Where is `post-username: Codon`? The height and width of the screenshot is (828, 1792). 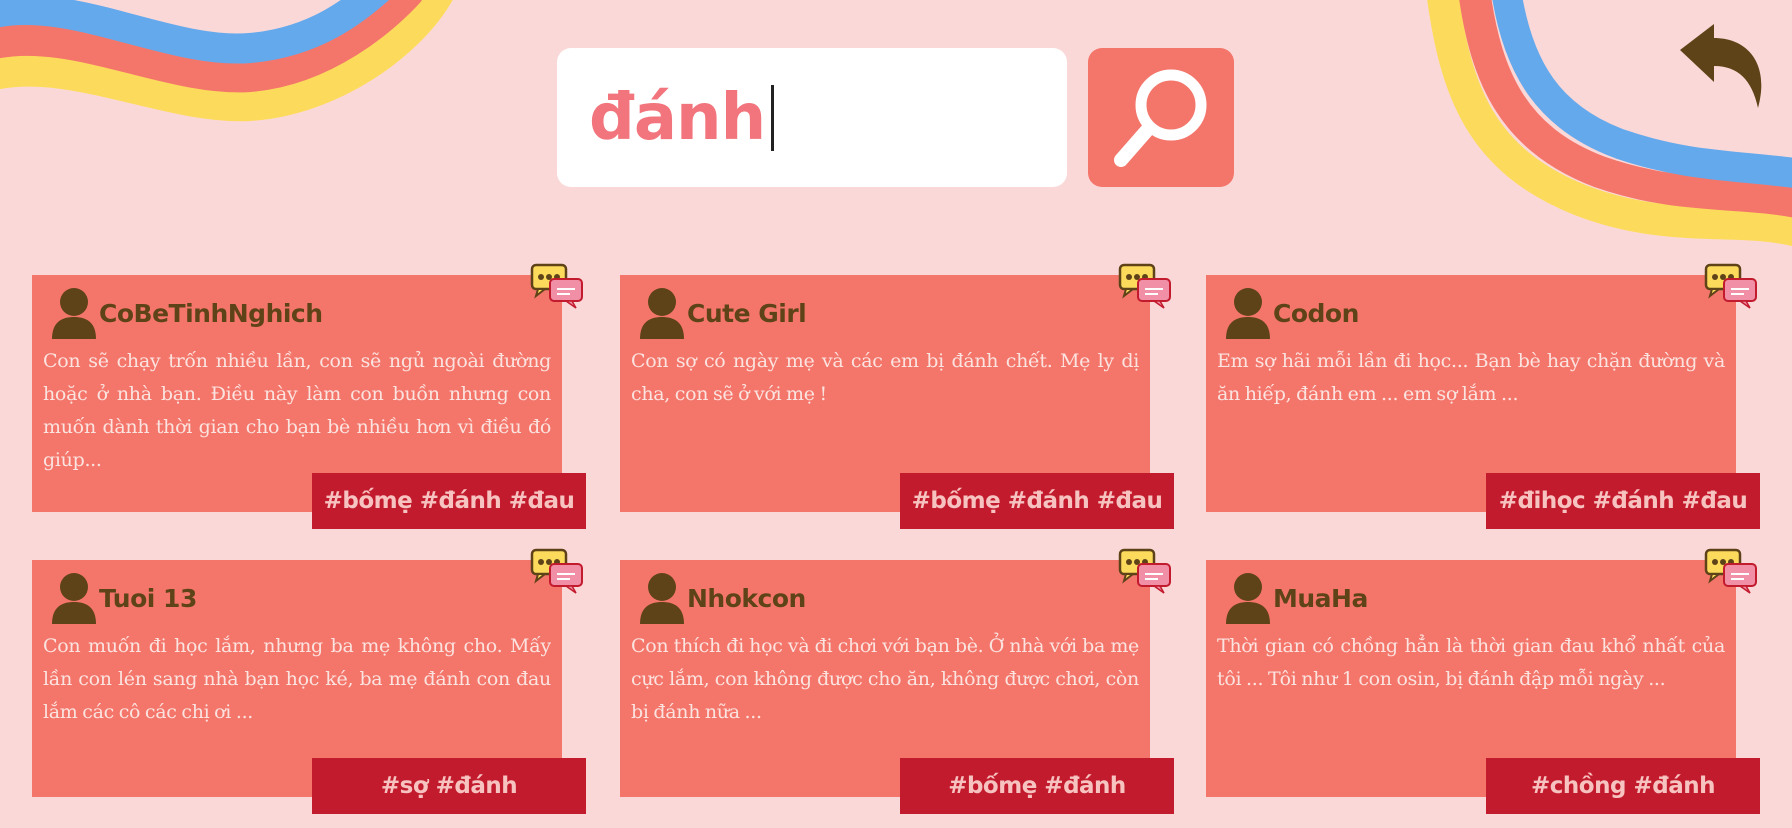 post-username: Codon is located at coordinates (1316, 313).